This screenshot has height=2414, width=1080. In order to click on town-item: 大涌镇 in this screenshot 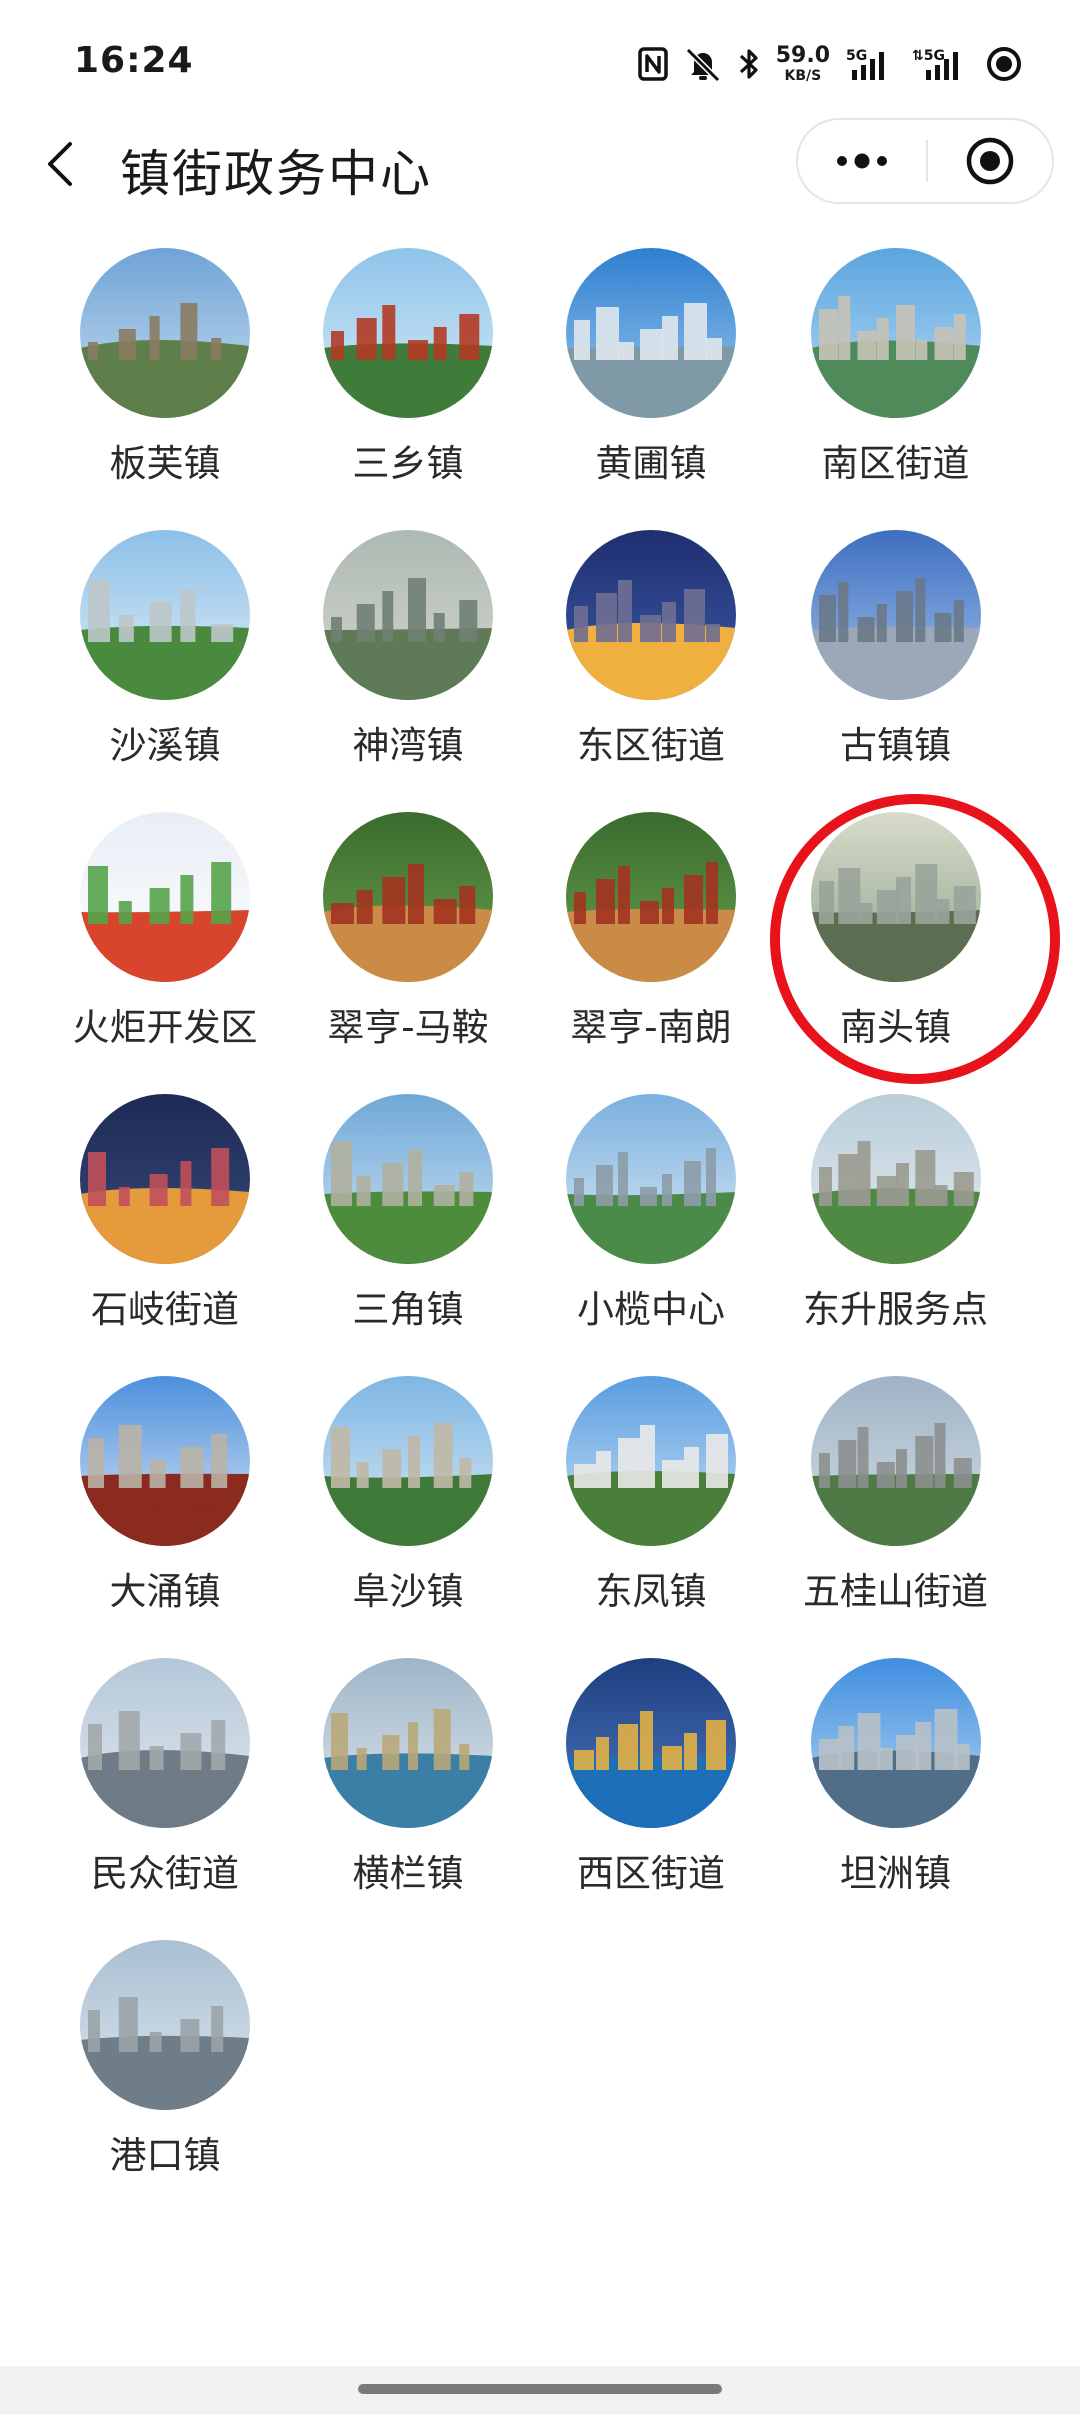, I will do `click(165, 1506)`.